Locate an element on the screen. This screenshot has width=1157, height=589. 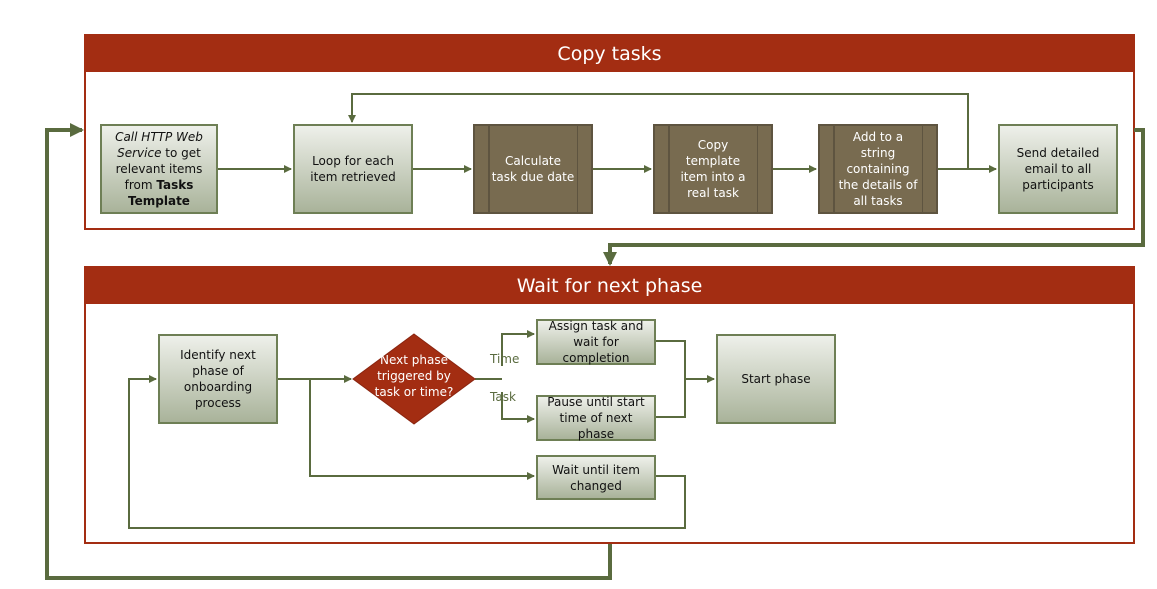
loop-step: Loop for each item retrieved is located at coordinates (353, 169).